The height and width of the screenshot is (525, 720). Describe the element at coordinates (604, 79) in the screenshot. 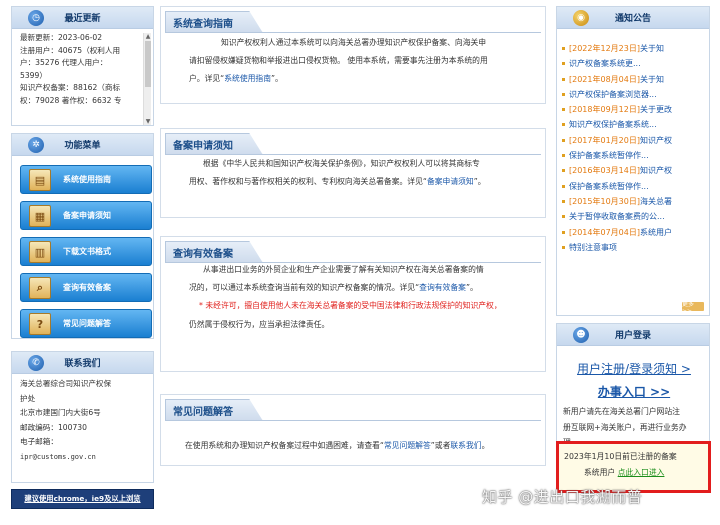

I see `notice-date: [2021年08月04日]` at that location.